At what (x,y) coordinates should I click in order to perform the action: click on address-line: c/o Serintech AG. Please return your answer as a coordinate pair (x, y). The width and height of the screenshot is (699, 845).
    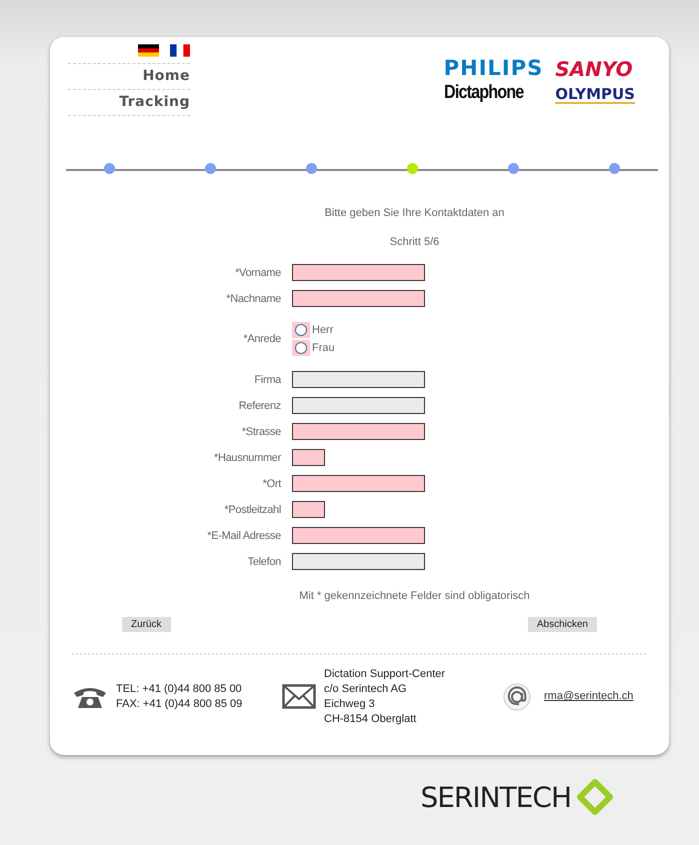
    Looking at the image, I should click on (366, 689).